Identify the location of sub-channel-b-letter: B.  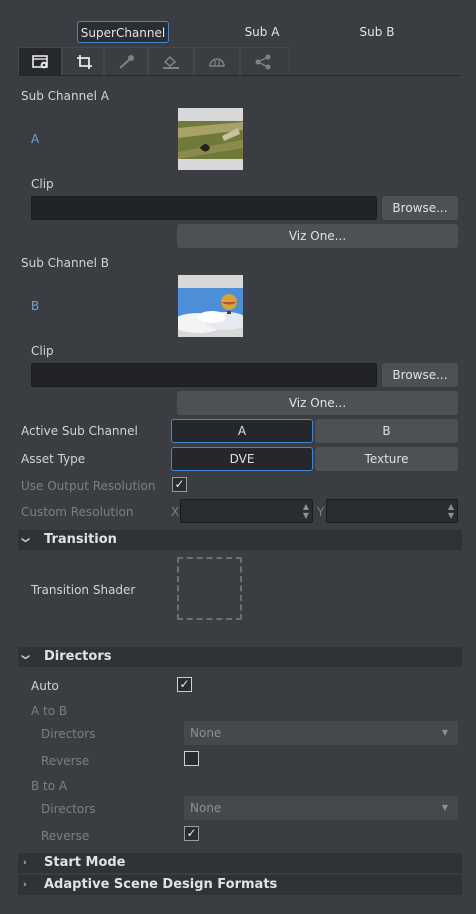
(35, 306).